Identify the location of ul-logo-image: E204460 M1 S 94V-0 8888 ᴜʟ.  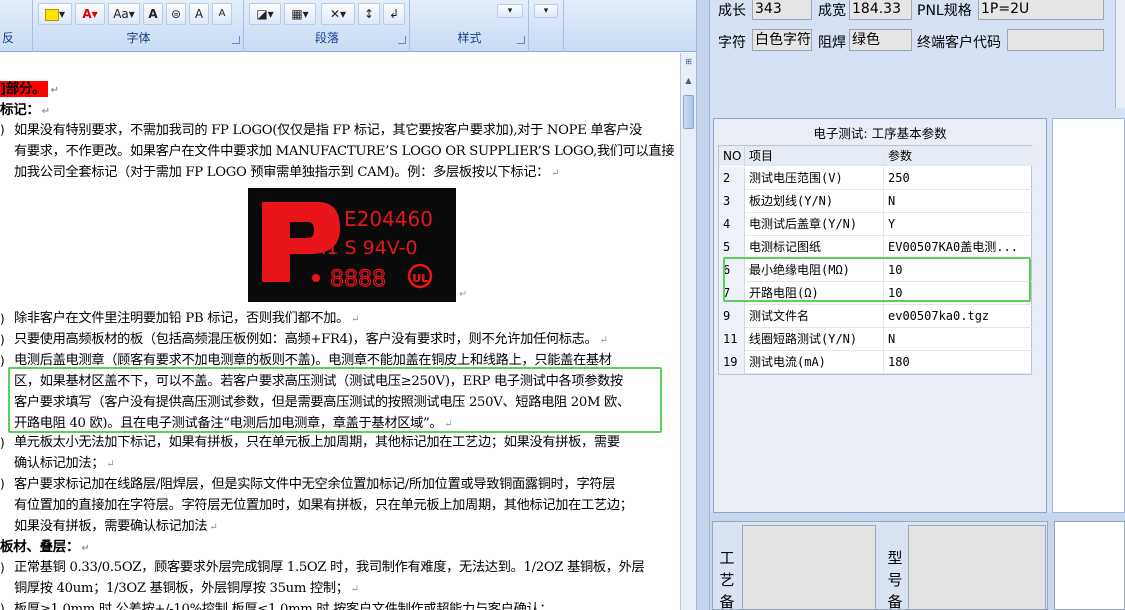
(352, 245).